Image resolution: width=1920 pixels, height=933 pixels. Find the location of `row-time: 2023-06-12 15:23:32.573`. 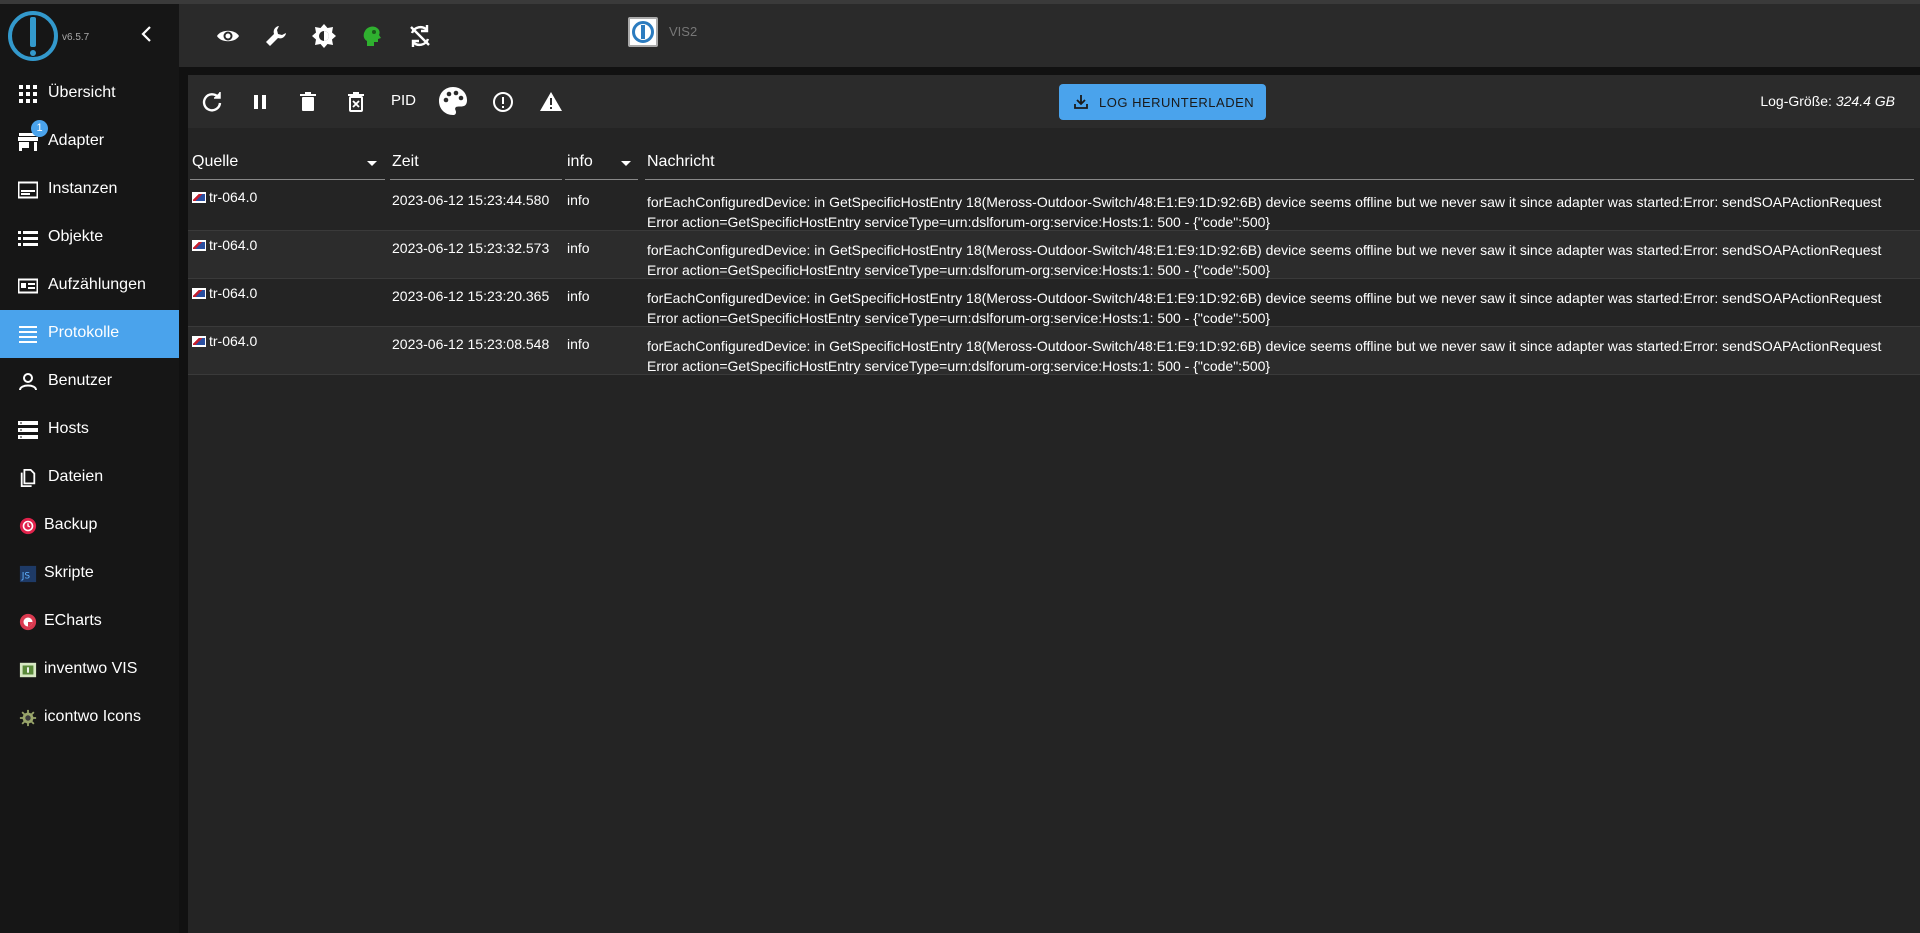

row-time: 2023-06-12 15:23:32.573 is located at coordinates (471, 248).